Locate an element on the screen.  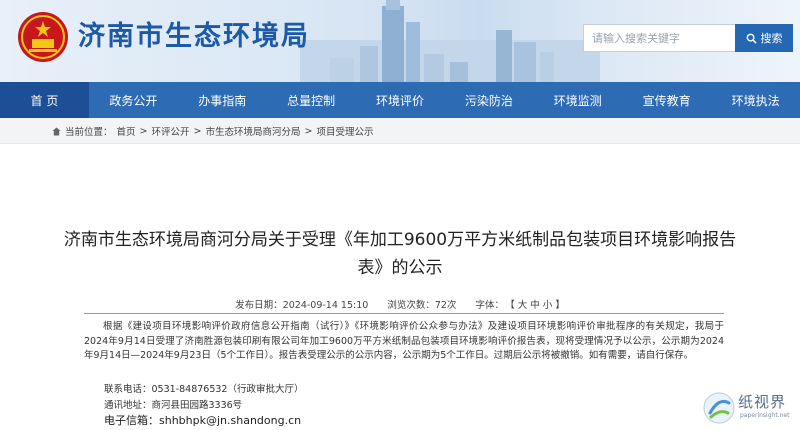
nav-item-publicity-education: 宣传教育 is located at coordinates (666, 100).